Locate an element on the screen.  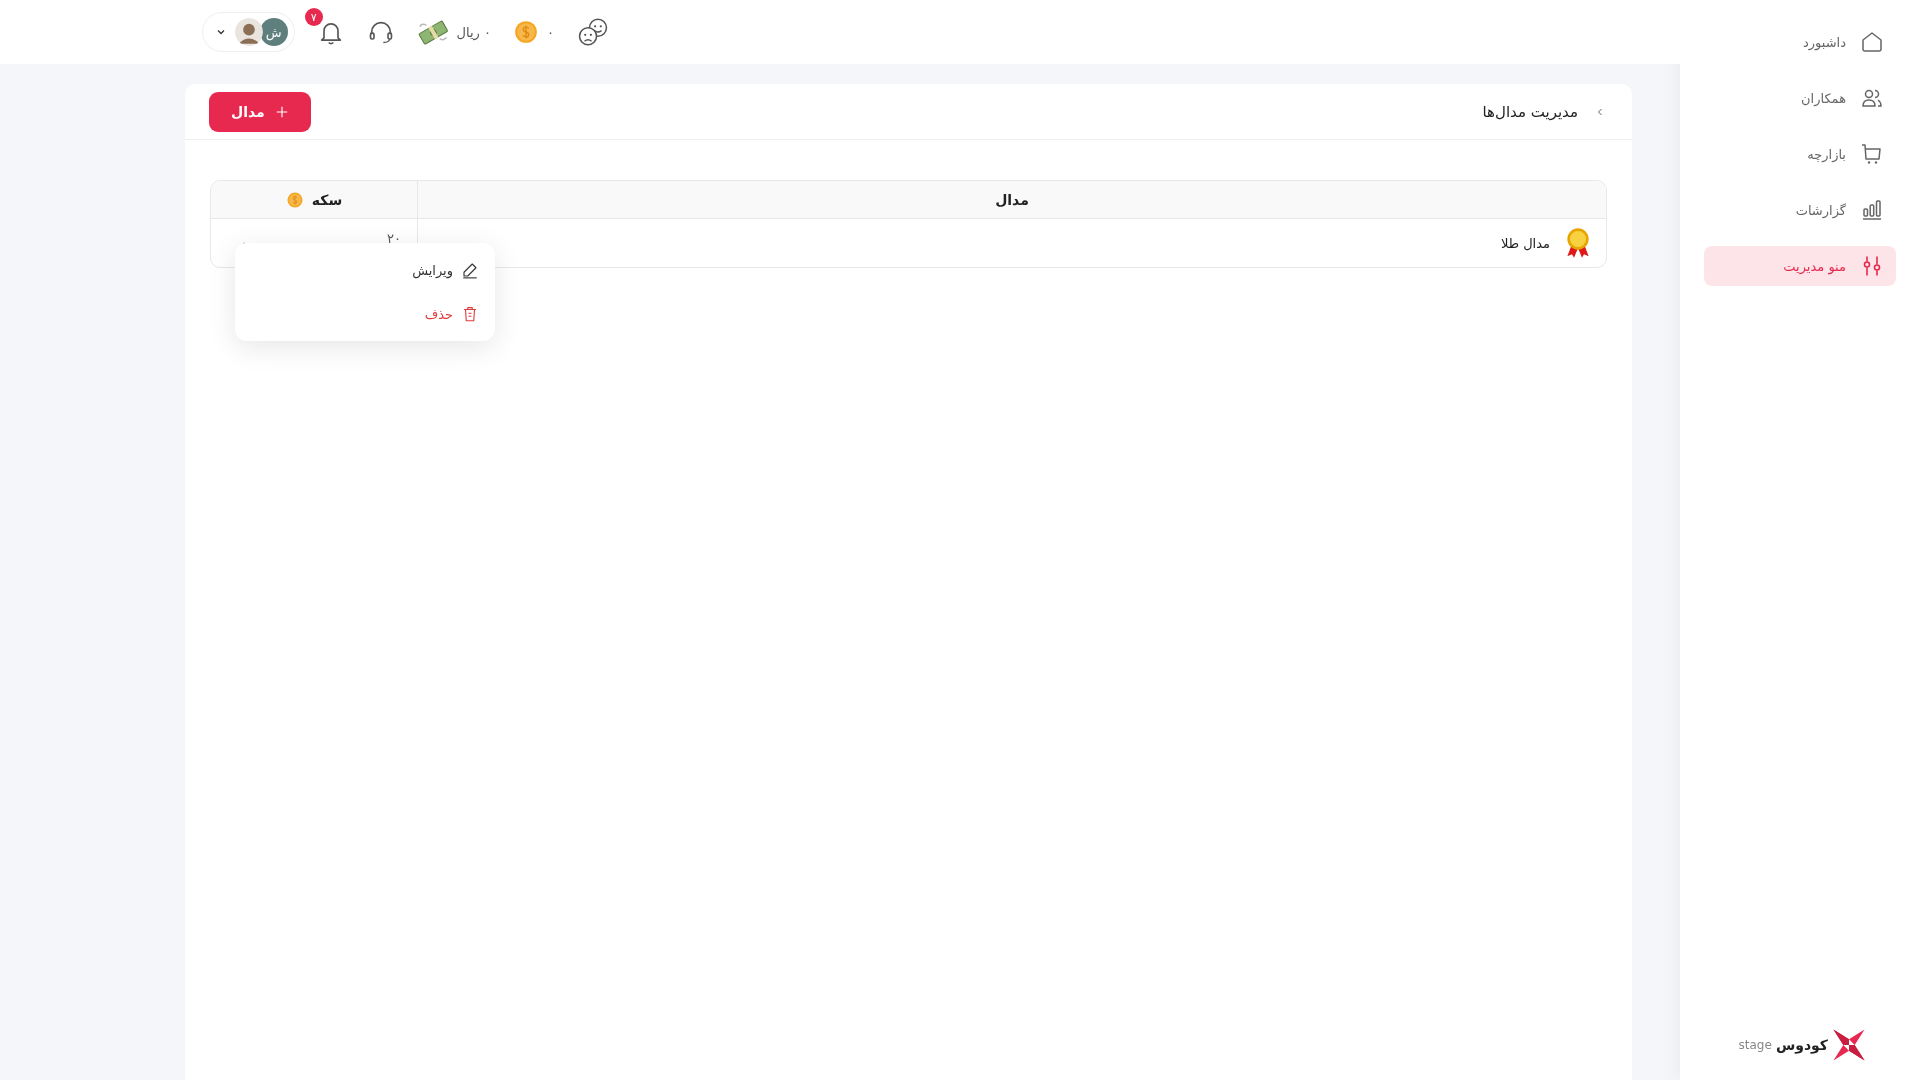
brand-name: کودوس is located at coordinates (1801, 1045).